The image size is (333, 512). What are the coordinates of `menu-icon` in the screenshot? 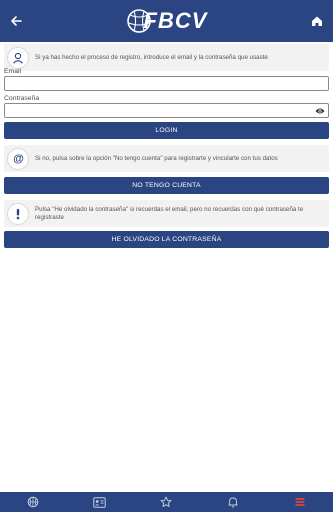 It's located at (300, 502).